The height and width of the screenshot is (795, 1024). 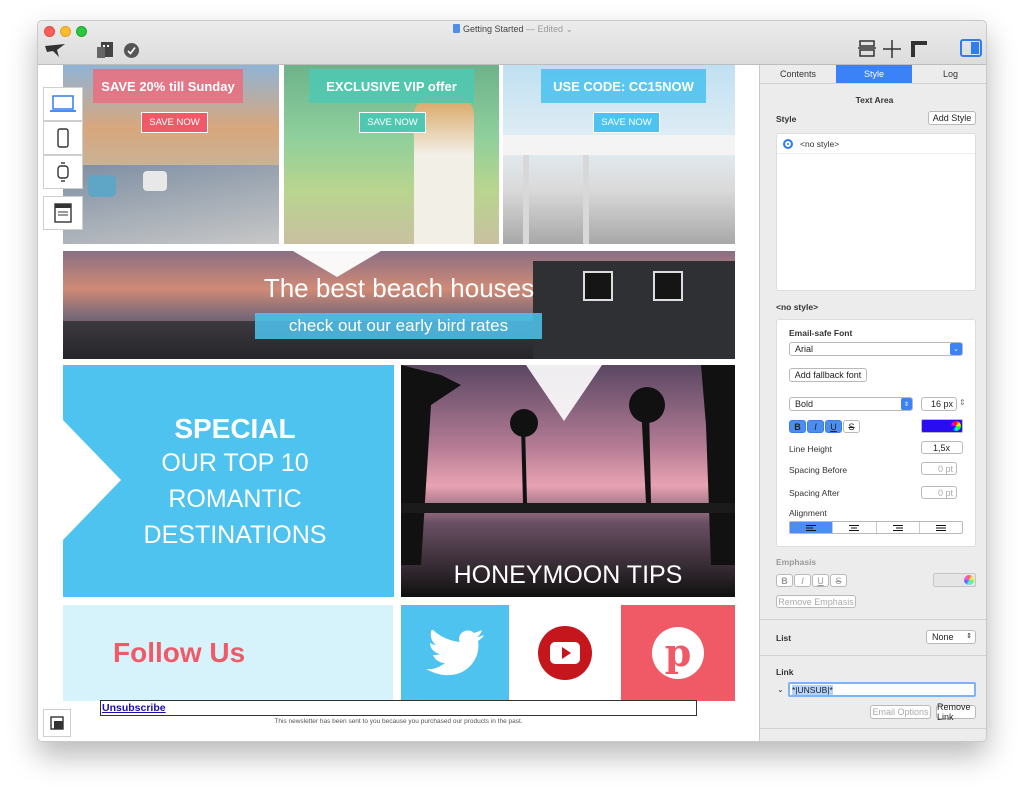 I want to click on phone-icon, so click(x=63, y=138).